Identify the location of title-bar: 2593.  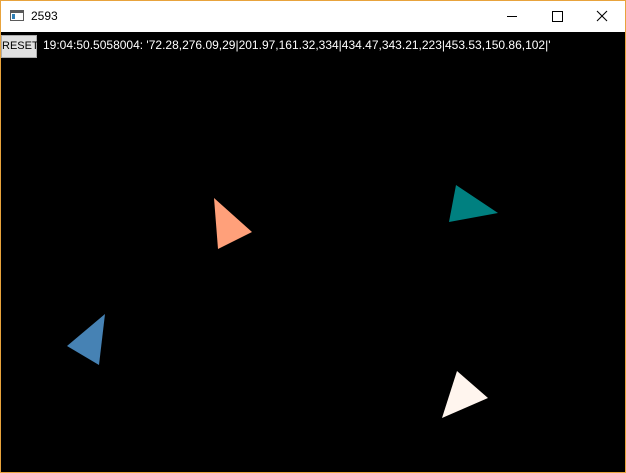
(313, 16).